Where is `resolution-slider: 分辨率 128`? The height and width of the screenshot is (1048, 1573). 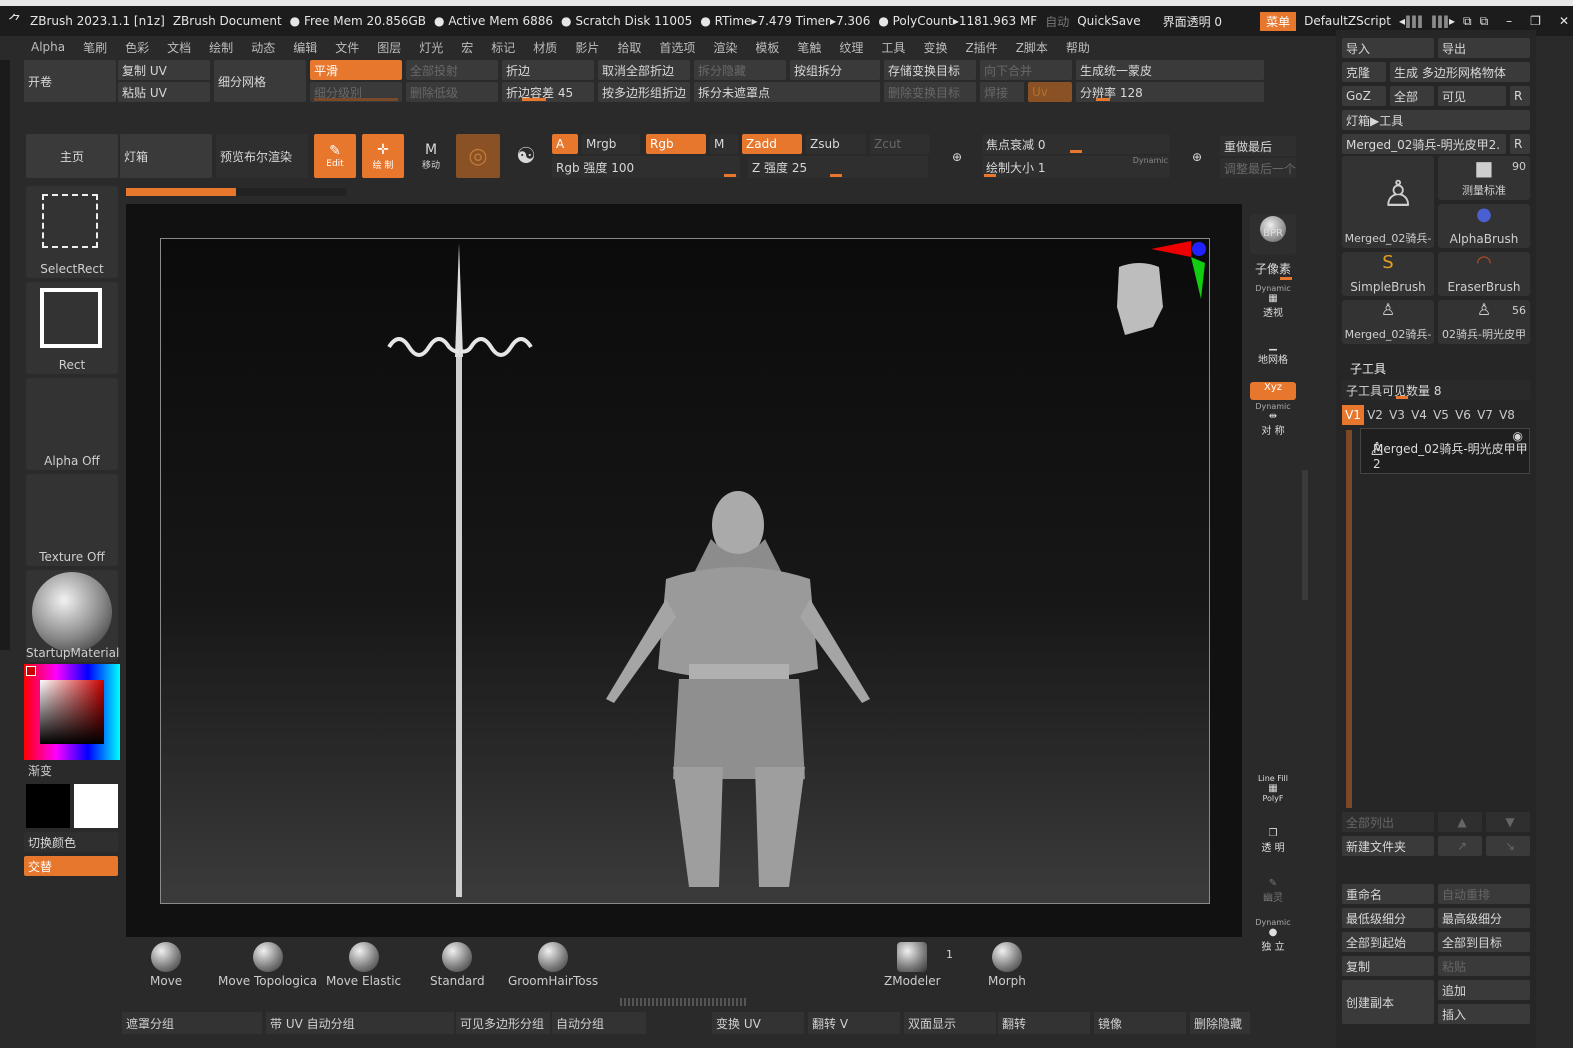 resolution-slider: 分辨率 128 is located at coordinates (1170, 92).